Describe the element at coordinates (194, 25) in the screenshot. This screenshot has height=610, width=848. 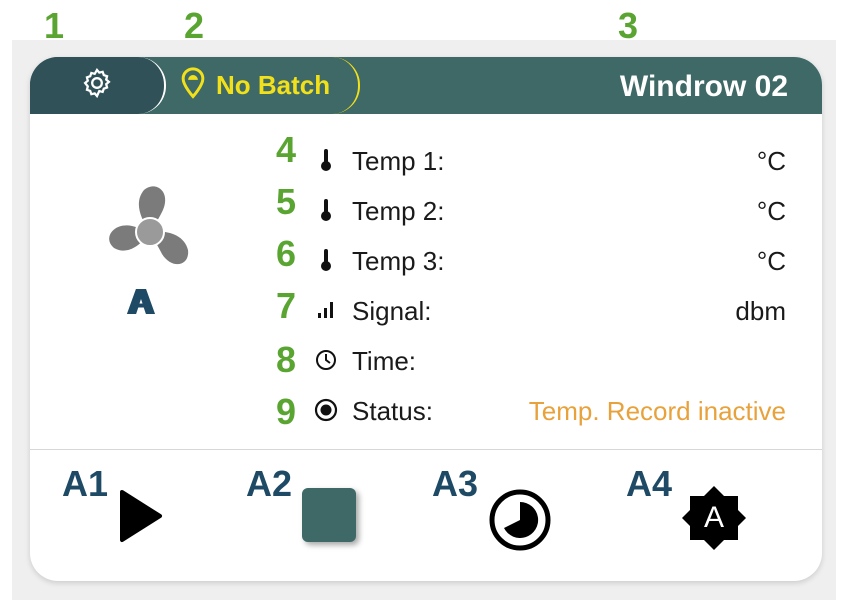
I see `callout-2: 2` at that location.